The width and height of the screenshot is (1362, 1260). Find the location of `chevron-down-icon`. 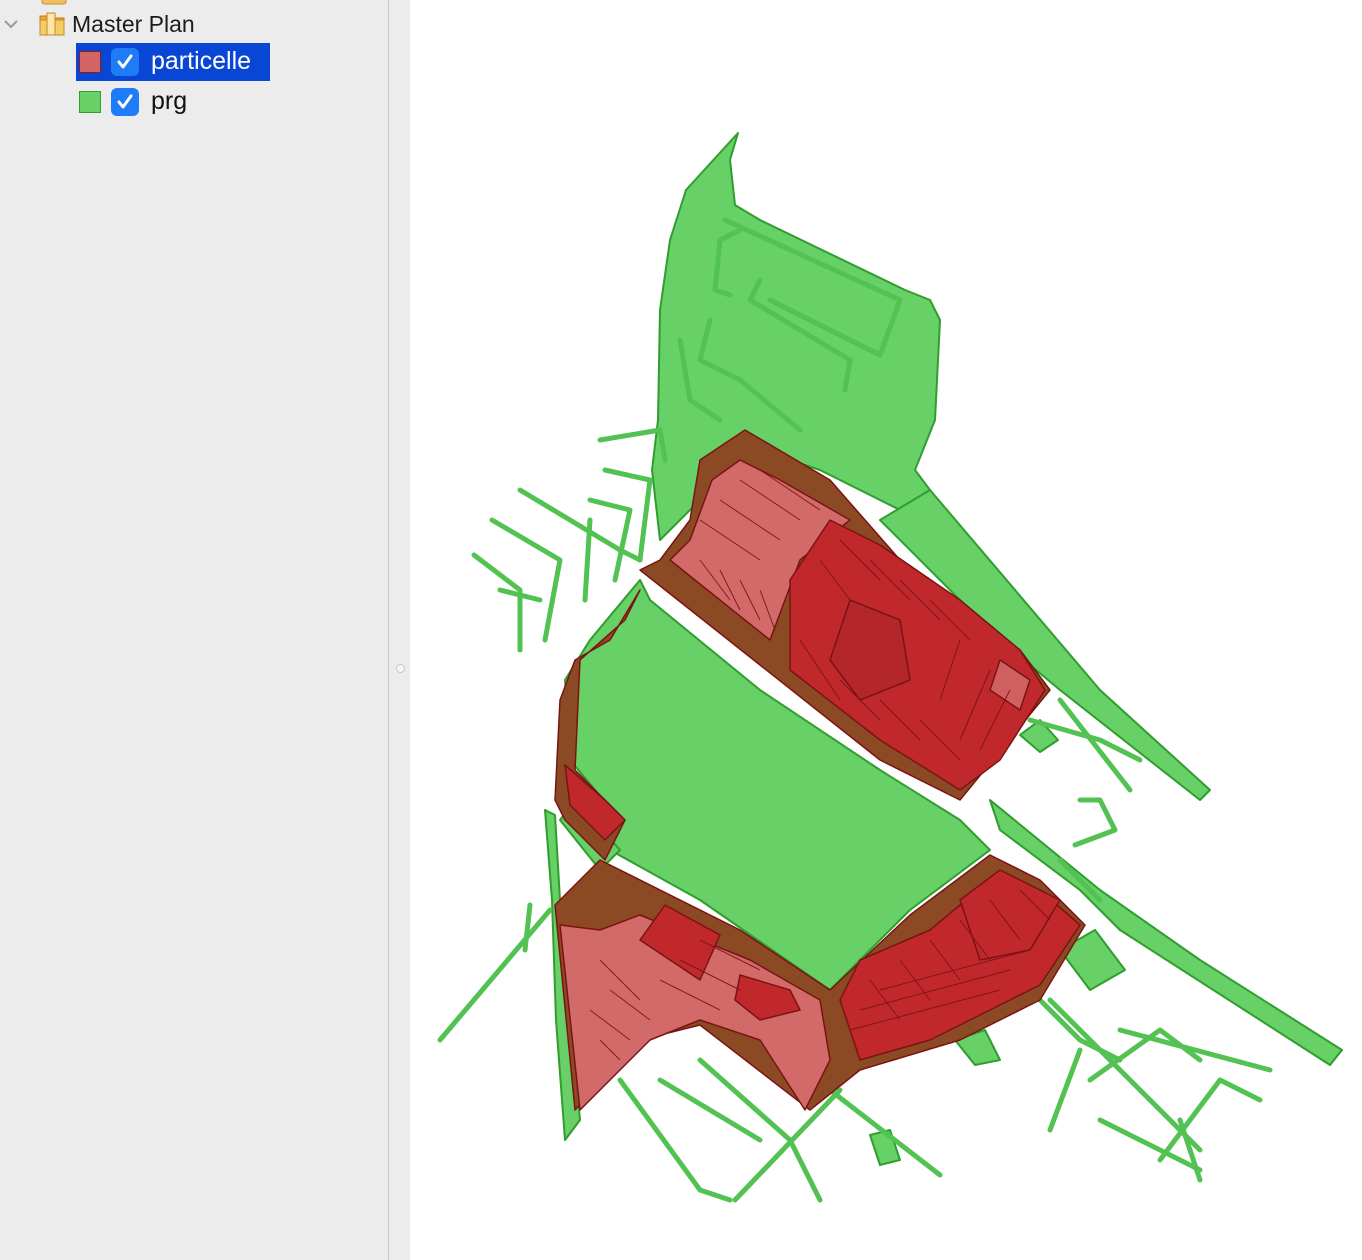

chevron-down-icon is located at coordinates (11, 24).